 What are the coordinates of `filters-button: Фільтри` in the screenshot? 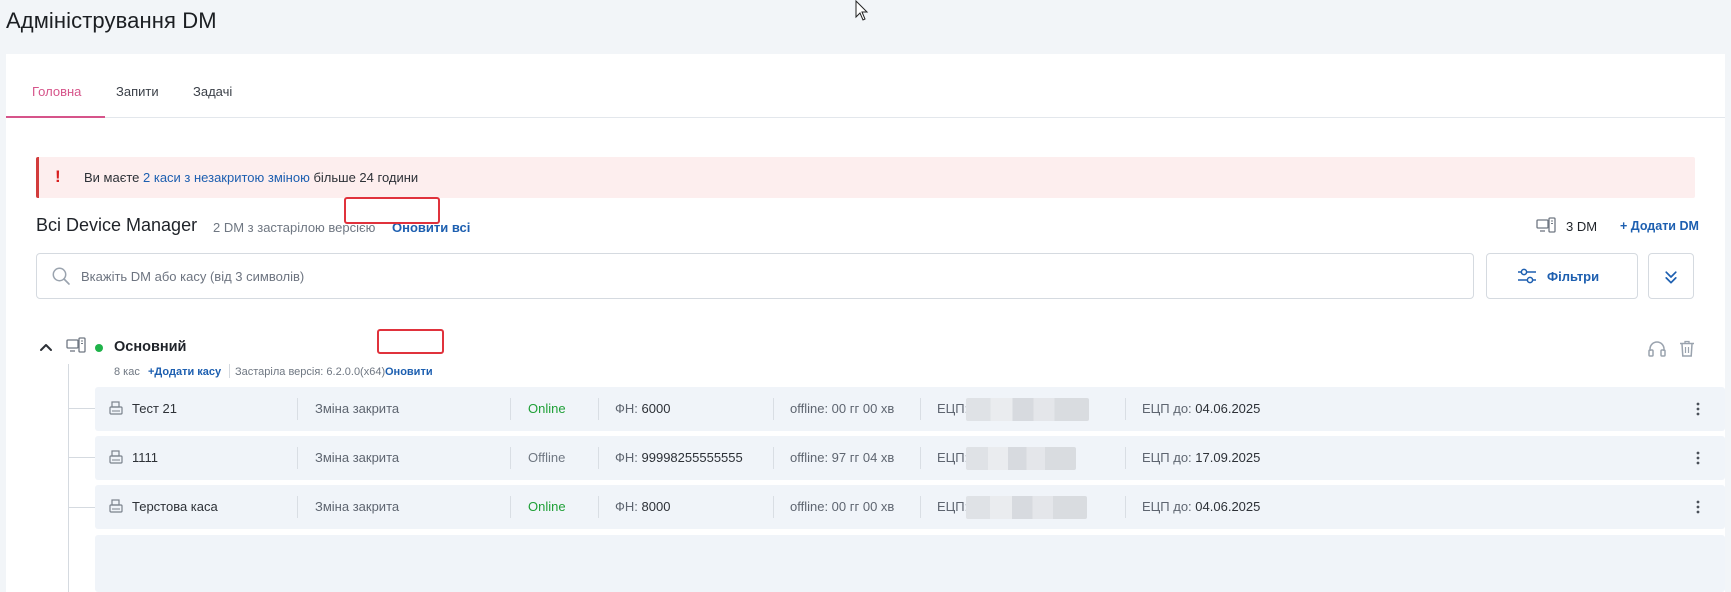 It's located at (1562, 276).